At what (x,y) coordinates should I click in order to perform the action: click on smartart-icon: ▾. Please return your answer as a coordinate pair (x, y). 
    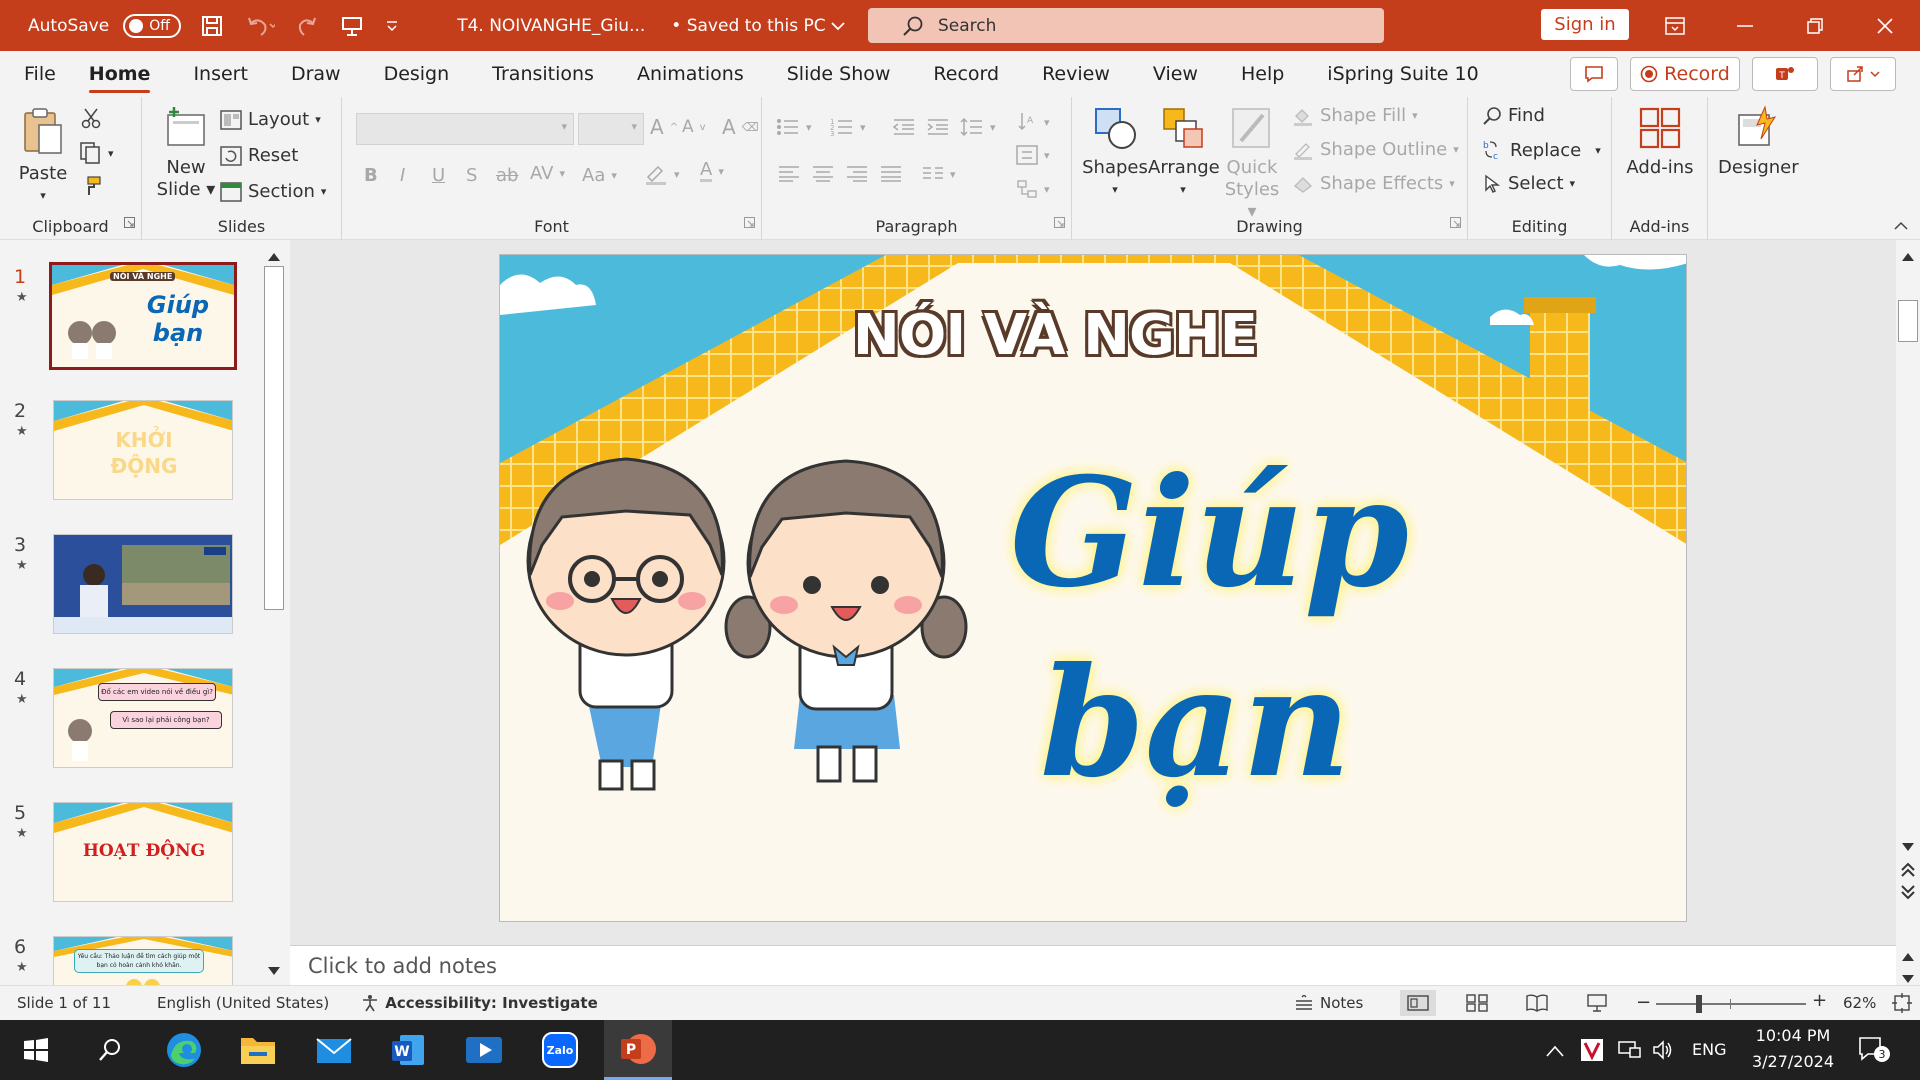
    Looking at the image, I should click on (1033, 189).